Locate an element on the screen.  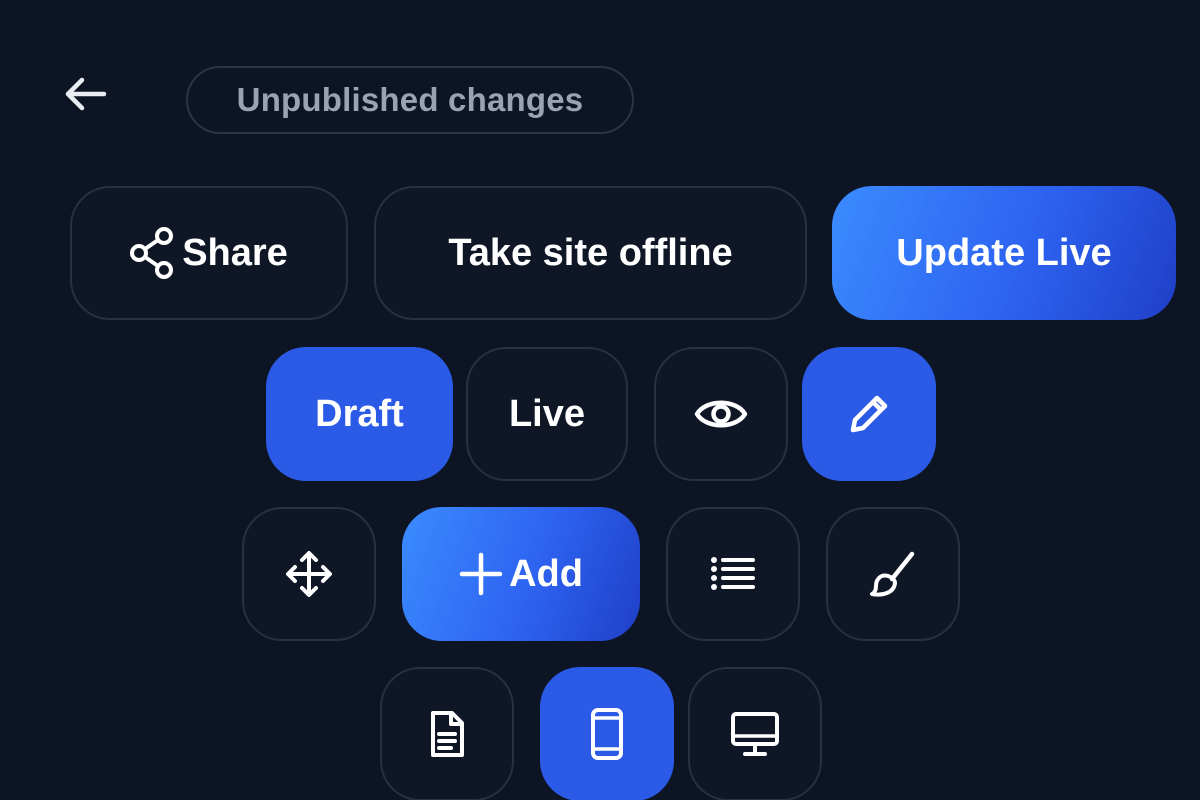
brush-icon is located at coordinates (893, 574).